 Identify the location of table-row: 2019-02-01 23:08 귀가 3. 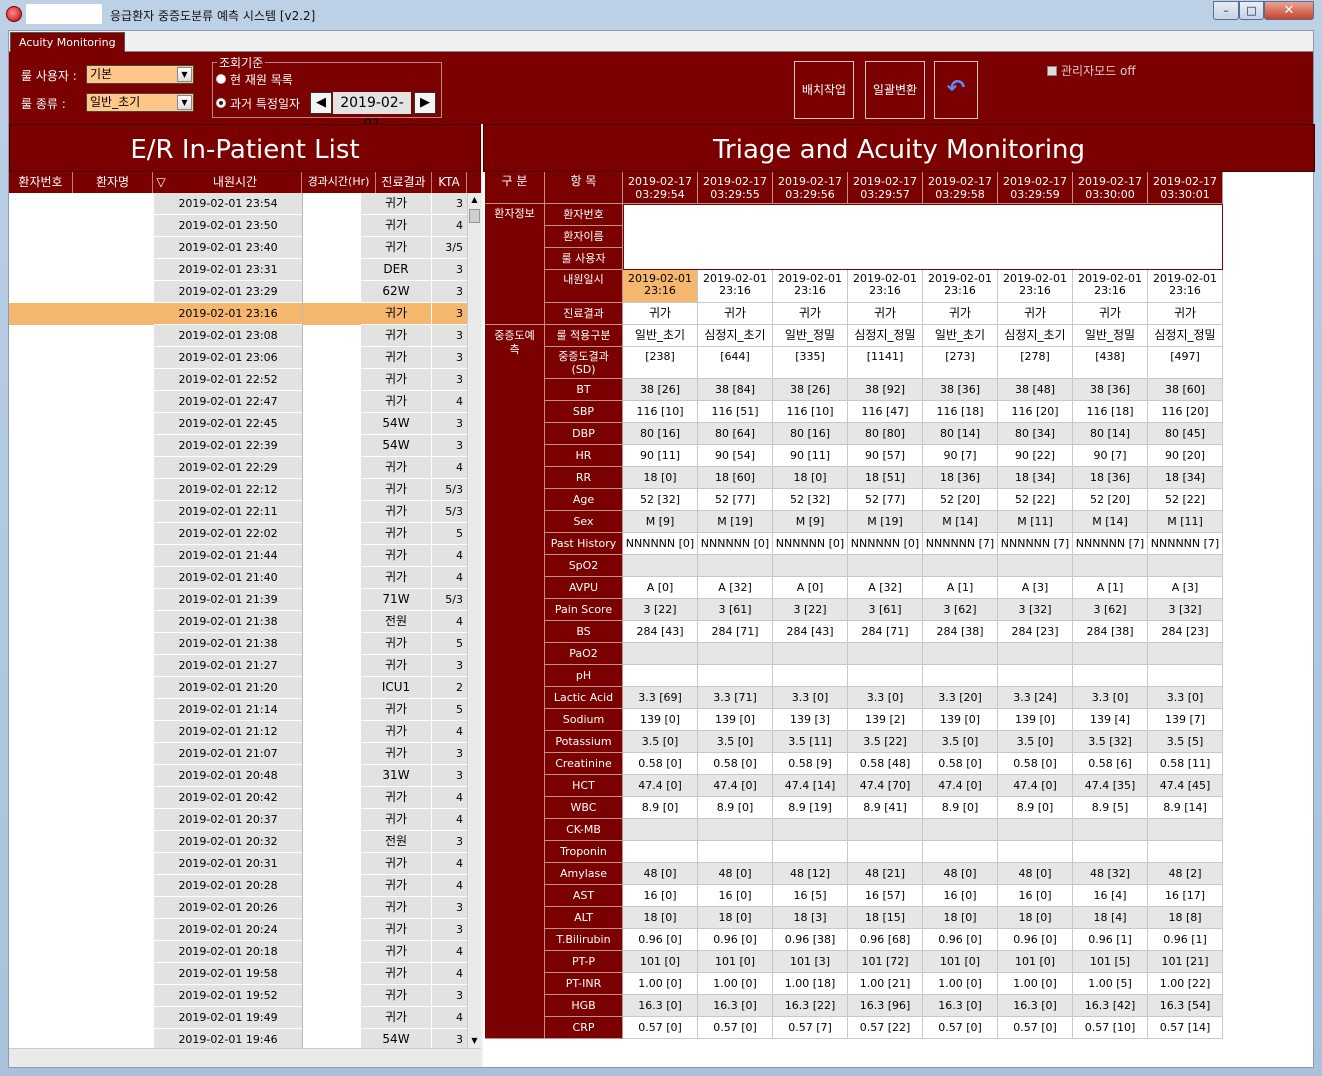
(238, 336).